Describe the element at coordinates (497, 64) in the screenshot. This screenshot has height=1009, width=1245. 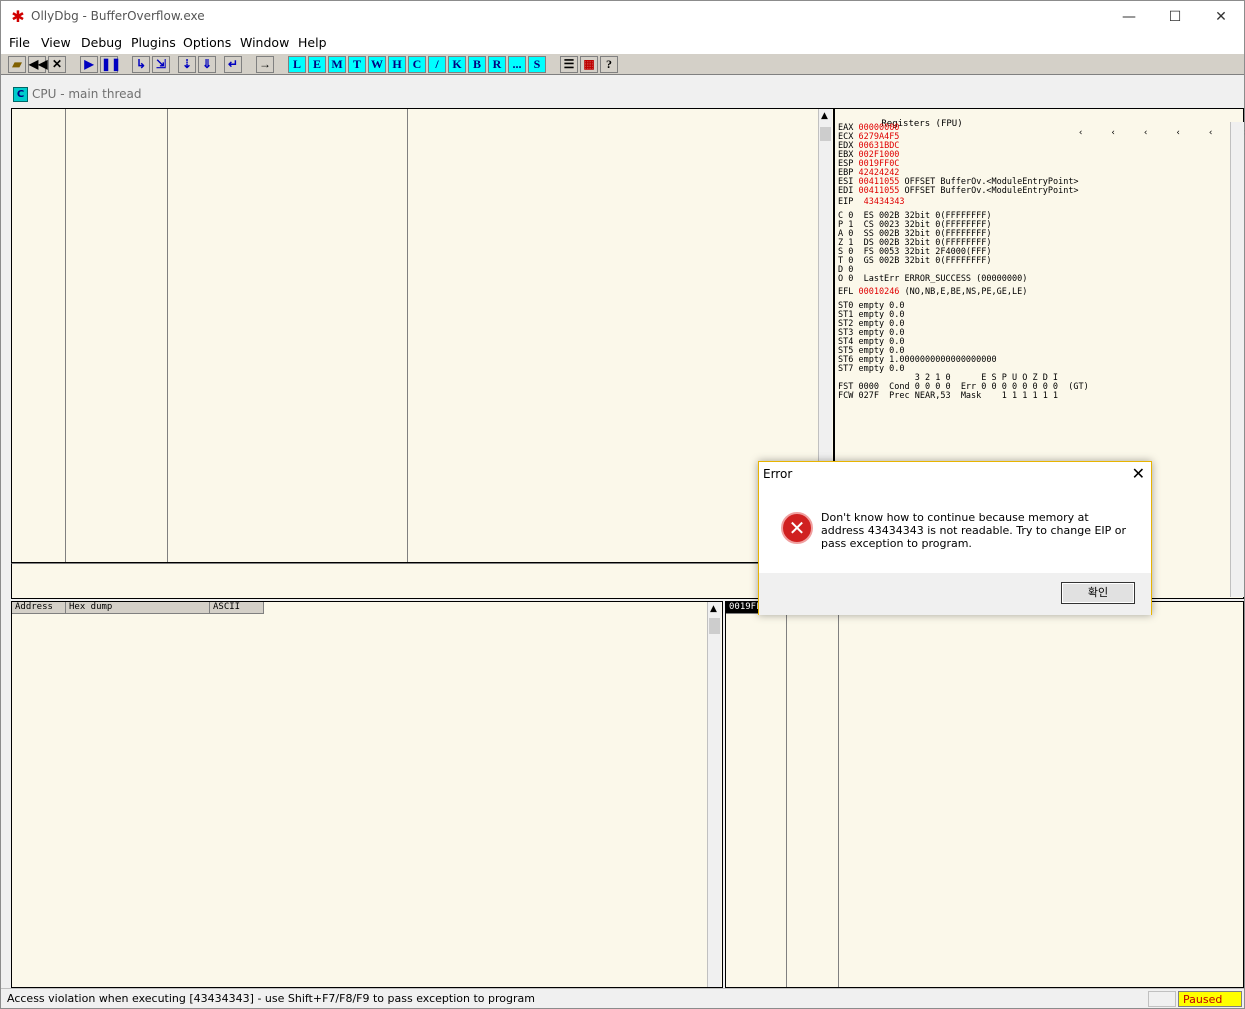
I see `references-button: R` at that location.